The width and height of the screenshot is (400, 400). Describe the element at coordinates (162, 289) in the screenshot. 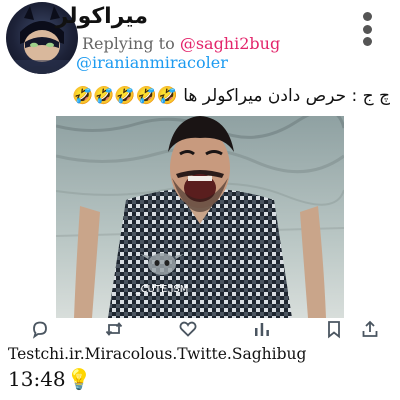

I see `media-watermark: _CUTE.ISM` at that location.